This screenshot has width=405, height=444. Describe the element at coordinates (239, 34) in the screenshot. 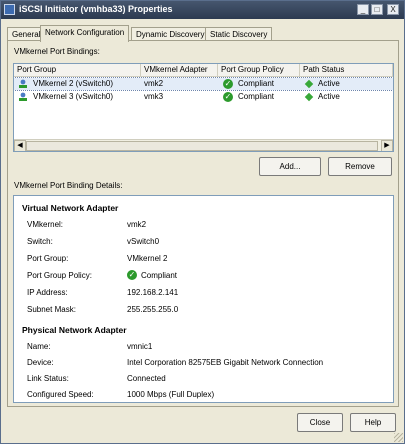

I see `tab-static-discovery: Static Discovery` at that location.